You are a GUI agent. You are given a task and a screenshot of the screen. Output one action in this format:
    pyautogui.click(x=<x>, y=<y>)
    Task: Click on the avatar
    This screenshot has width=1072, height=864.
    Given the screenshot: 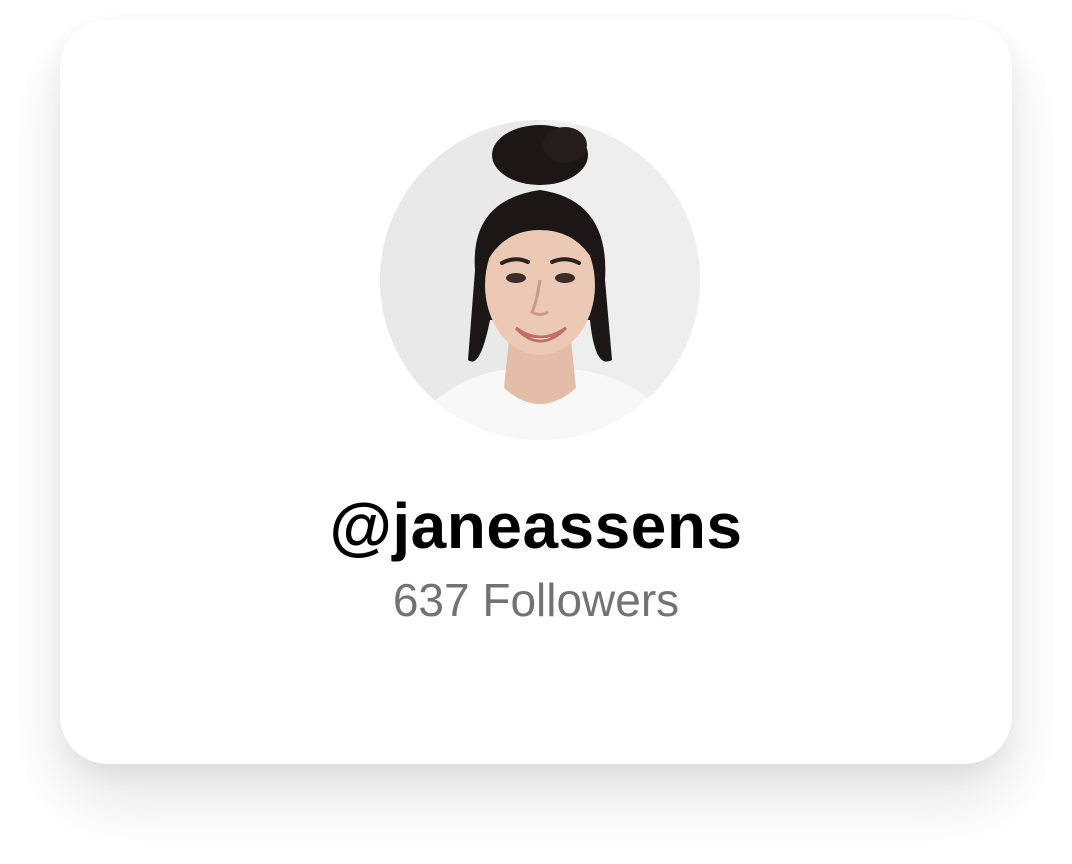 What is the action you would take?
    pyautogui.click(x=540, y=280)
    